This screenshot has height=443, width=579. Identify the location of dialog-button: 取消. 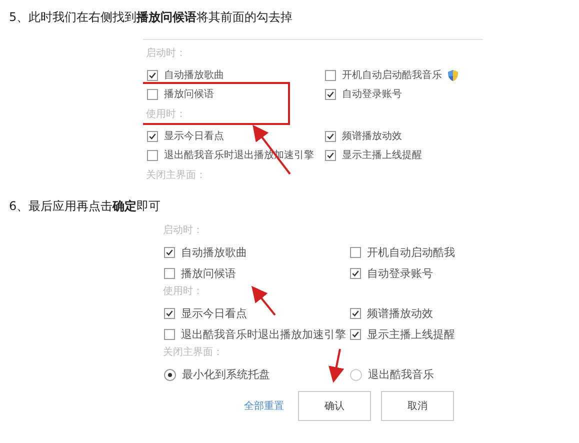
(417, 406).